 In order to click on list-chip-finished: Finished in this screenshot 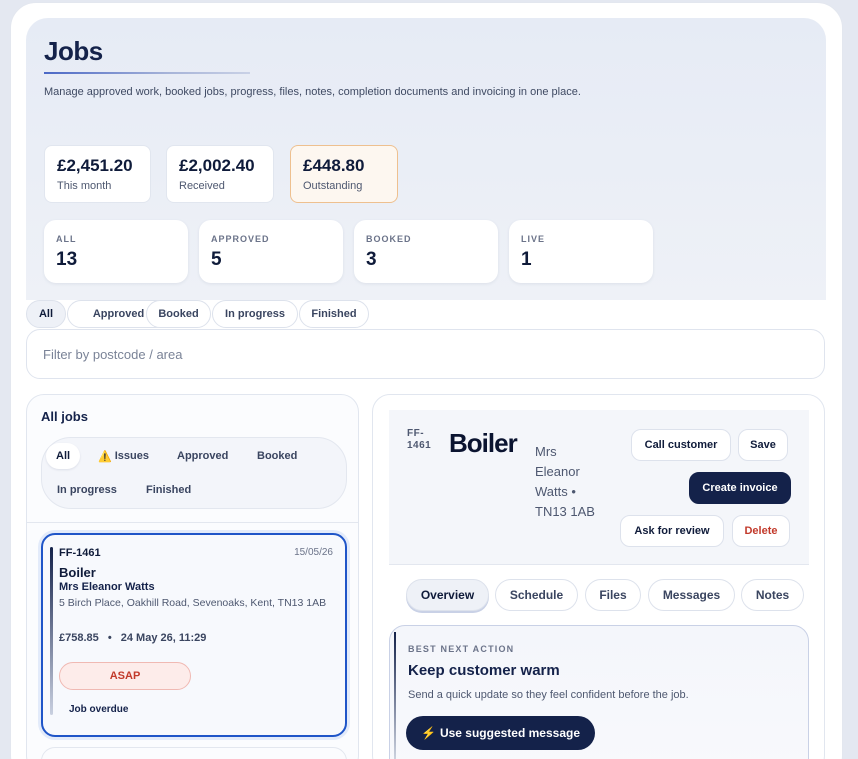, I will do `click(168, 490)`.